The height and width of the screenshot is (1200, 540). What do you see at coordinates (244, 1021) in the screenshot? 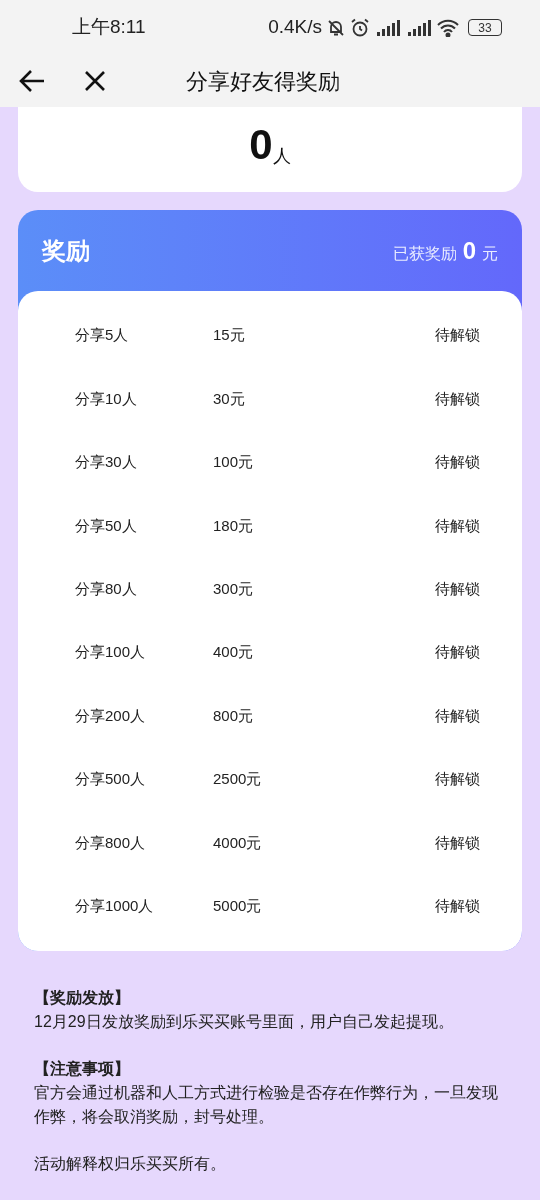
I see `note-text: 12月29日发放奖励到乐买买账号里面，用户自己发起提现。` at bounding box center [244, 1021].